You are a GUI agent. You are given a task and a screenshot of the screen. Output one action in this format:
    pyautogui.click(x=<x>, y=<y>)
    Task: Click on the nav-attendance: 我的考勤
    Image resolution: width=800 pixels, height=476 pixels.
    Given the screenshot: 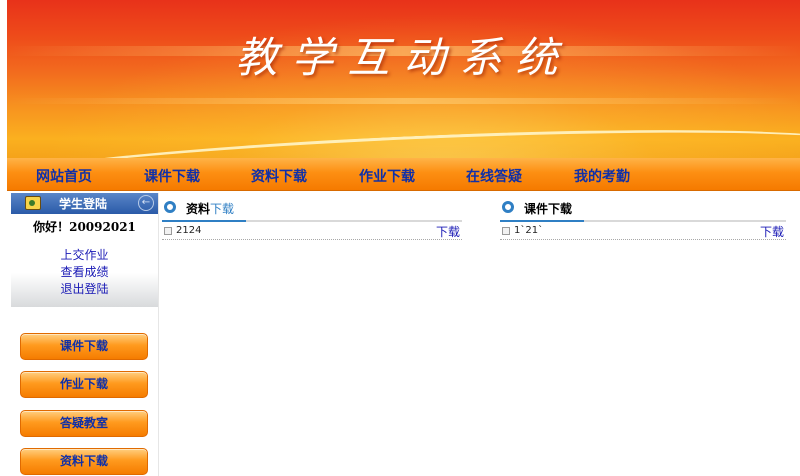 What is the action you would take?
    pyautogui.click(x=602, y=176)
    